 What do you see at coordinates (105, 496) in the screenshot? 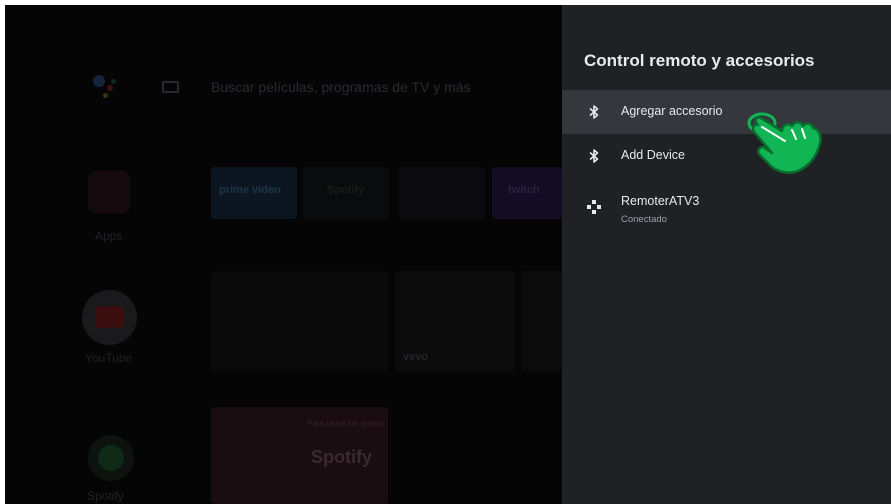
I see `spotify-label: Spotify` at bounding box center [105, 496].